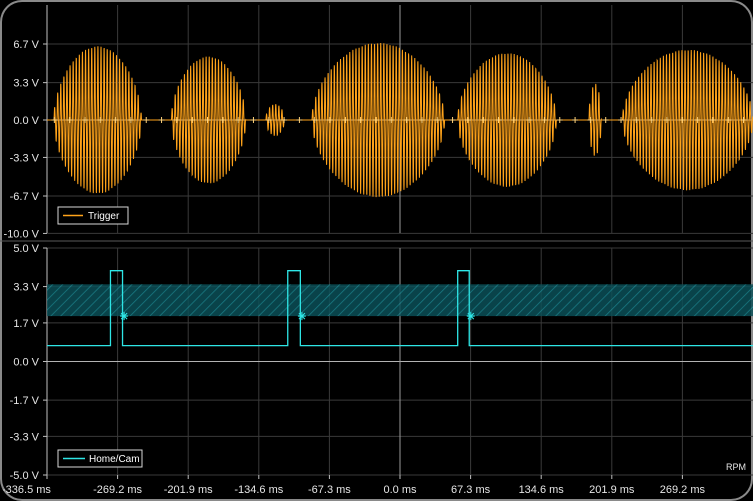 The height and width of the screenshot is (501, 753). Describe the element at coordinates (736, 467) in the screenshot. I see `rpm-label: RPM` at that location.